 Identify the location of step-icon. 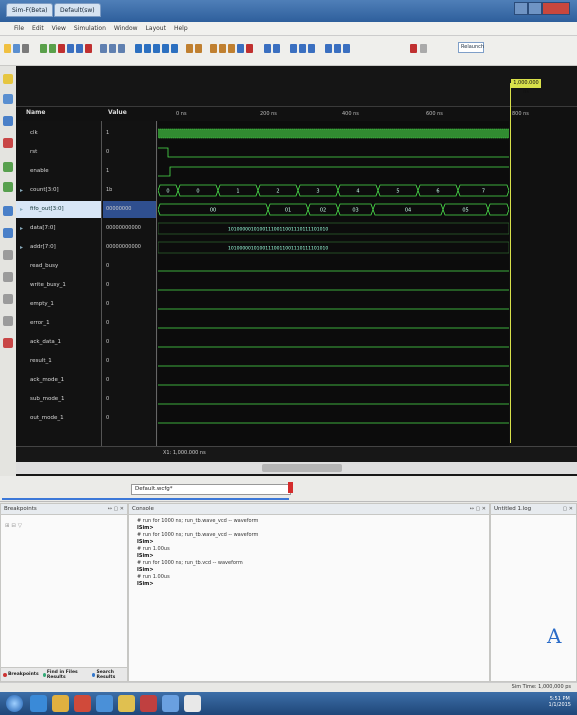
(328, 48).